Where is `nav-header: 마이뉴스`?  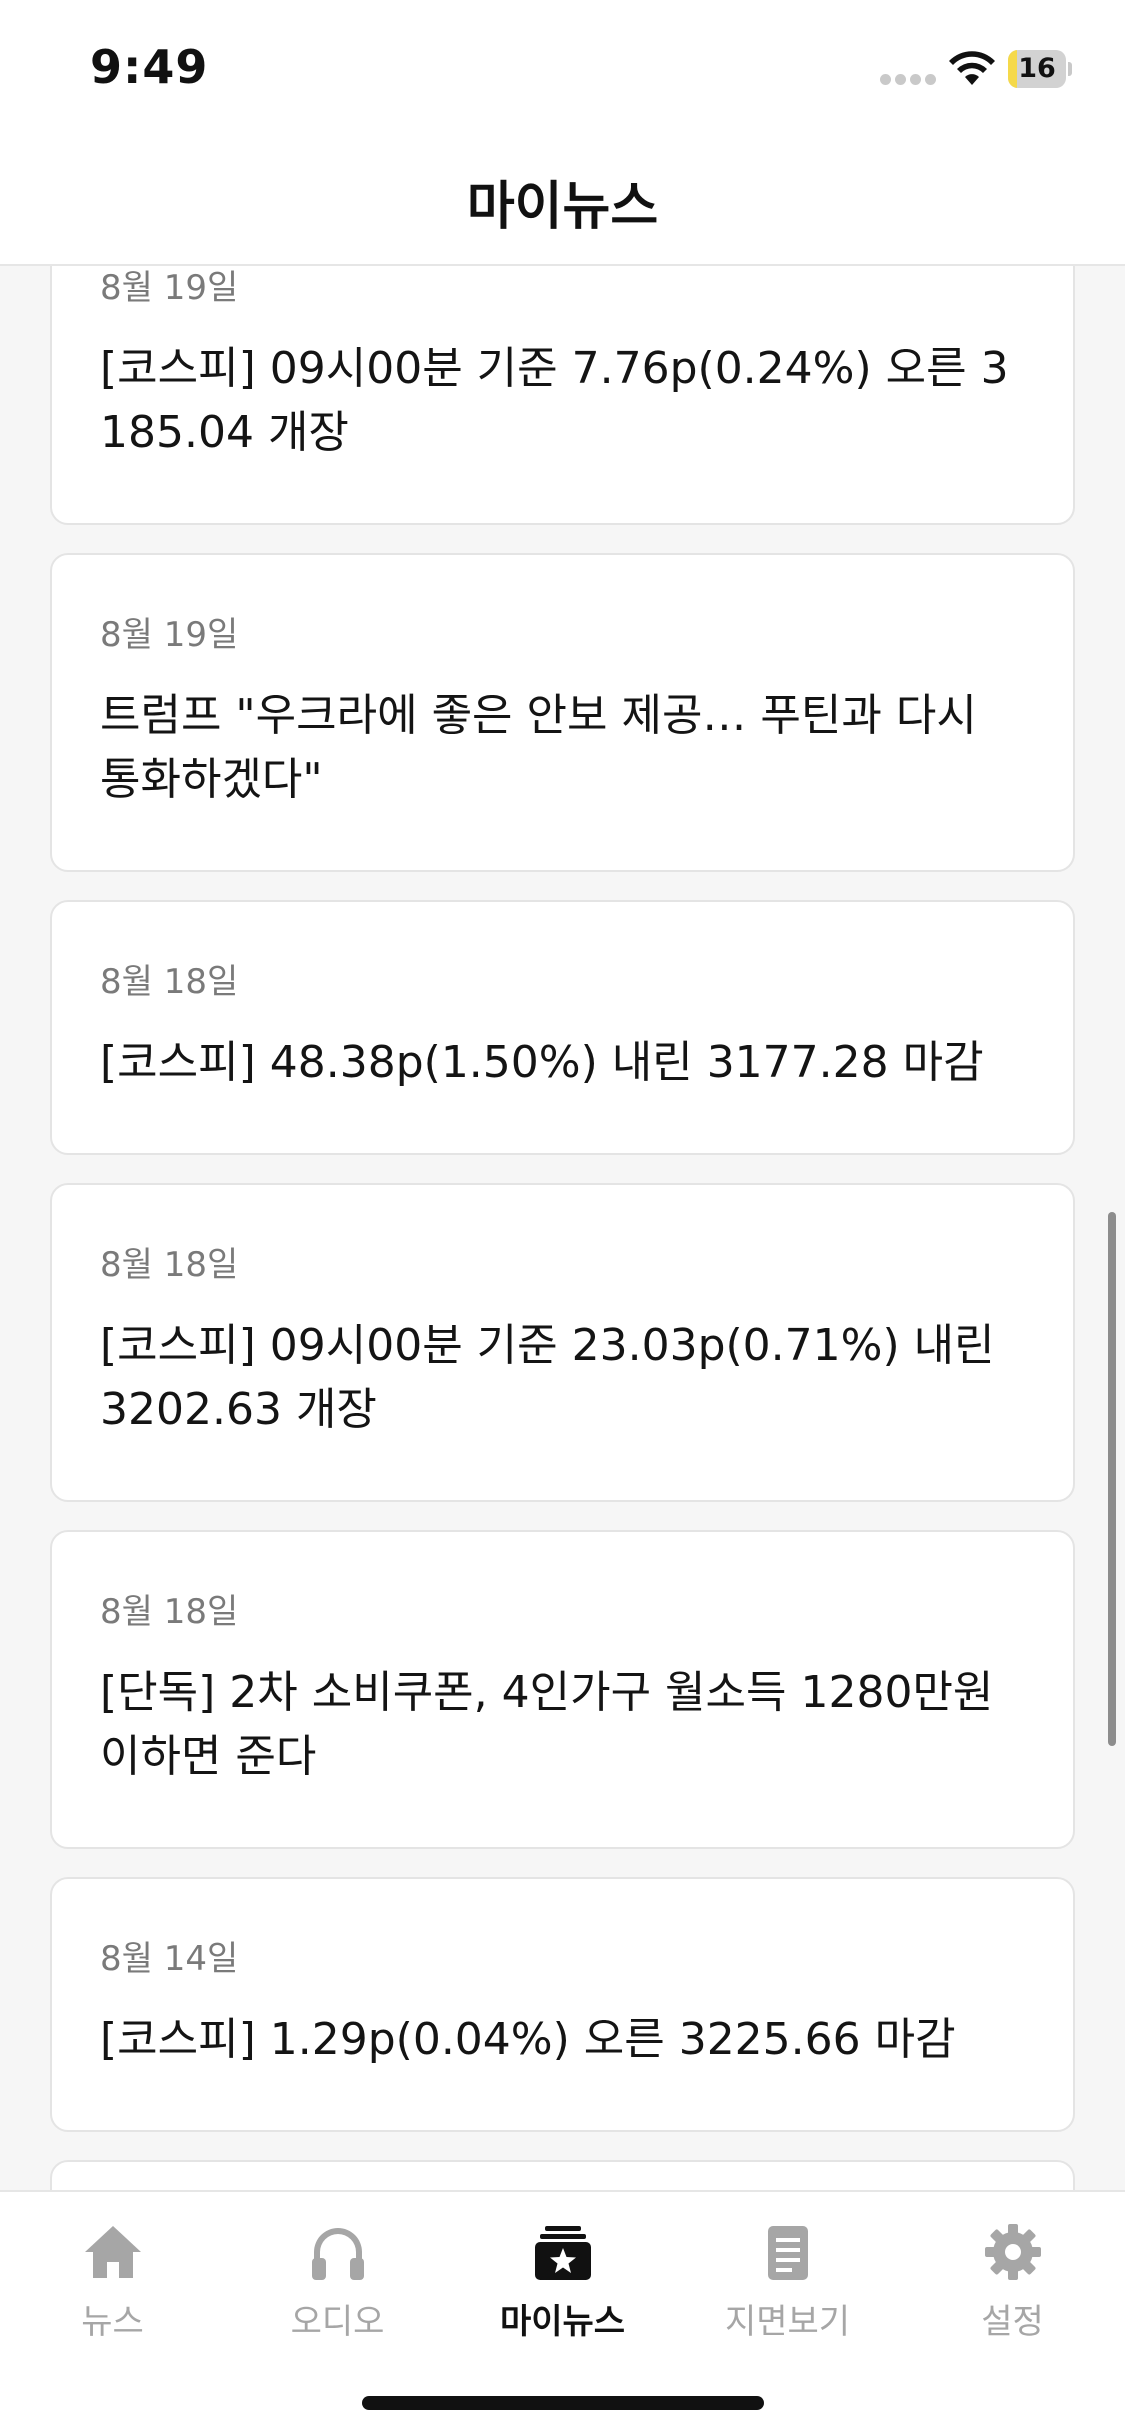 nav-header: 마이뉴스 is located at coordinates (562, 200).